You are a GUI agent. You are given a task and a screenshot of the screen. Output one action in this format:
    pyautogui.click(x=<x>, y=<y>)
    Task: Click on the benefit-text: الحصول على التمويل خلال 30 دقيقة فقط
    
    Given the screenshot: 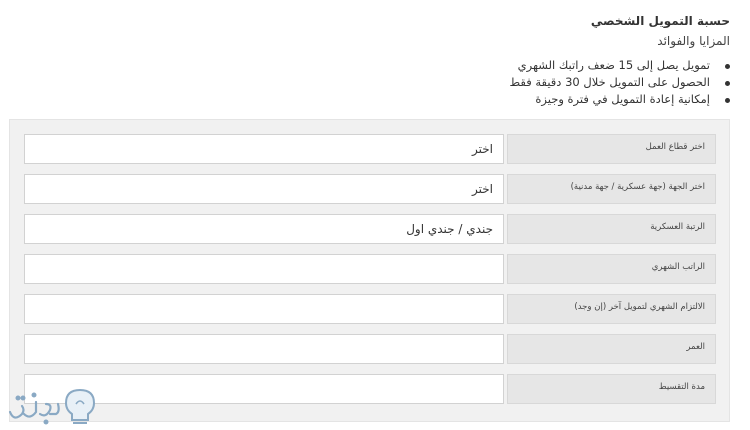 What is the action you would take?
    pyautogui.click(x=609, y=82)
    